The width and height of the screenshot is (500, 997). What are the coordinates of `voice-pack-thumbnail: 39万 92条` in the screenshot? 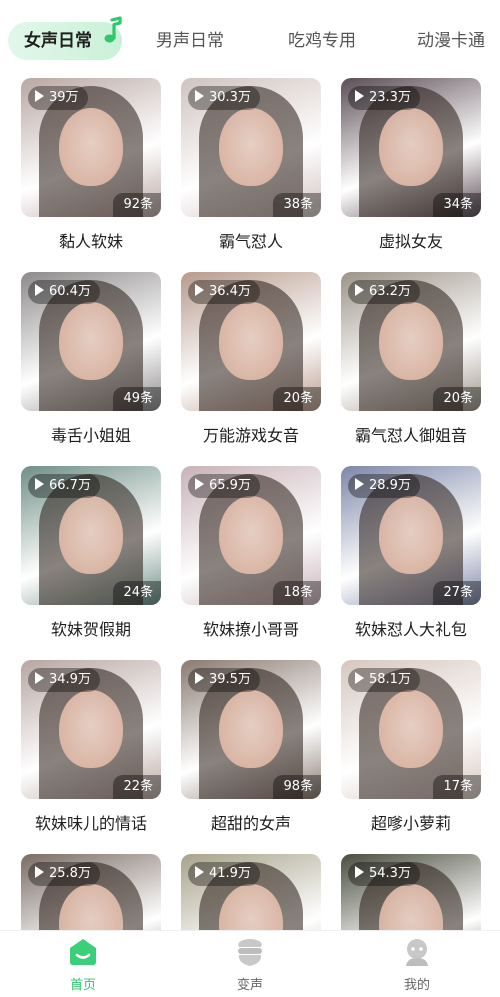 It's located at (91, 147).